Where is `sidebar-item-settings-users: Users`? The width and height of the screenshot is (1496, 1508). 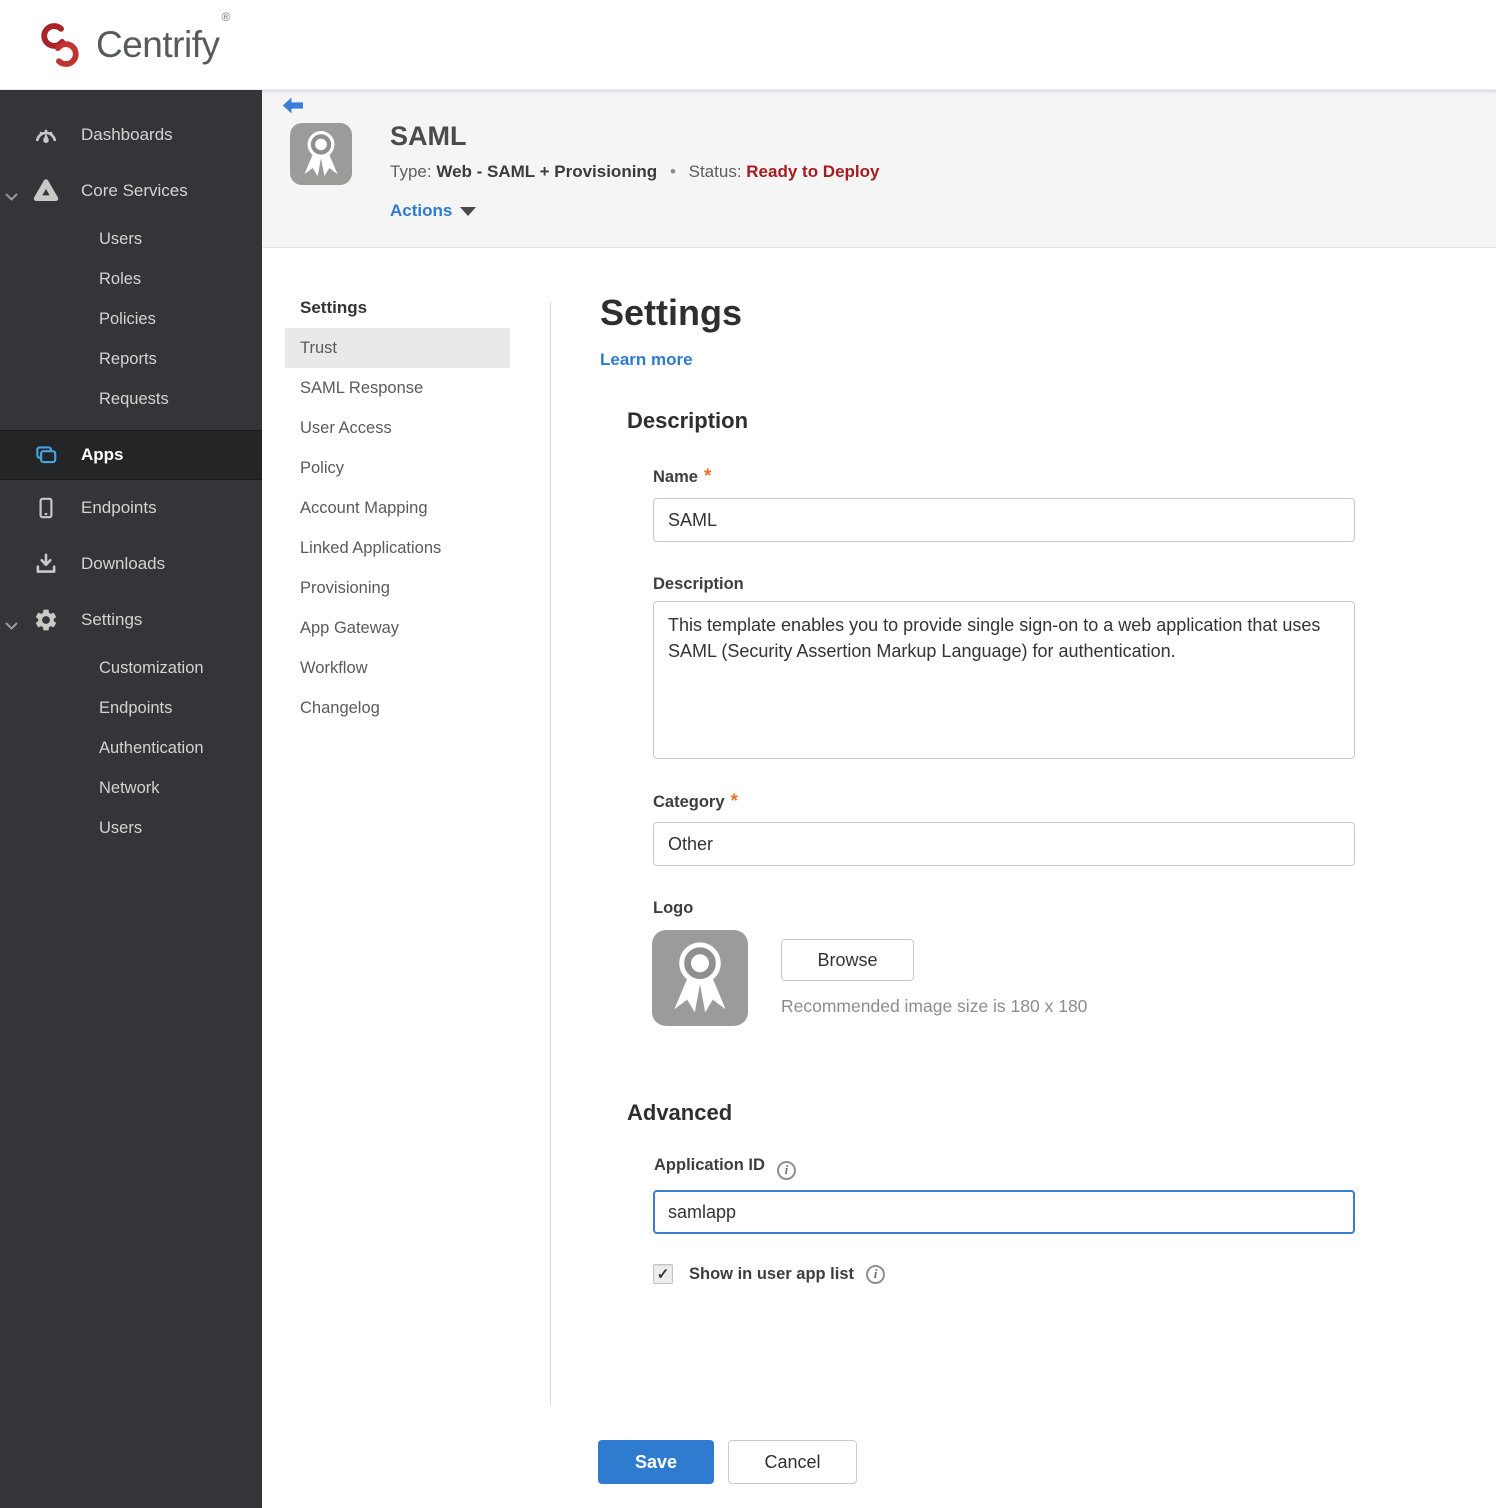 sidebar-item-settings-users: Users is located at coordinates (131, 828).